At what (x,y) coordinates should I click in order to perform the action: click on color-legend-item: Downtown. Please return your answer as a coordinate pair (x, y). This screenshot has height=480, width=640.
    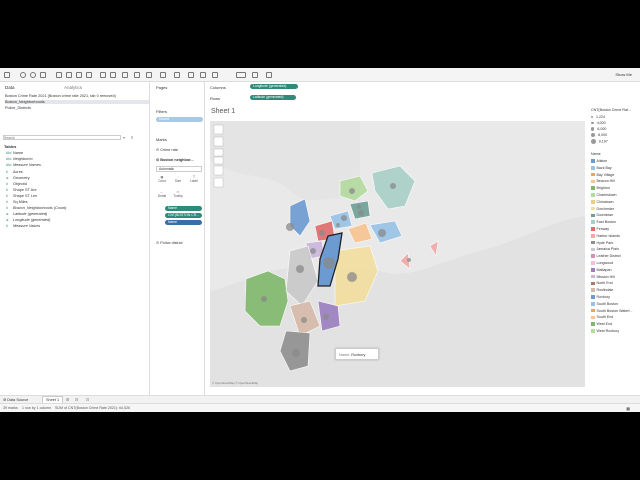
    Looking at the image, I should click on (602, 215).